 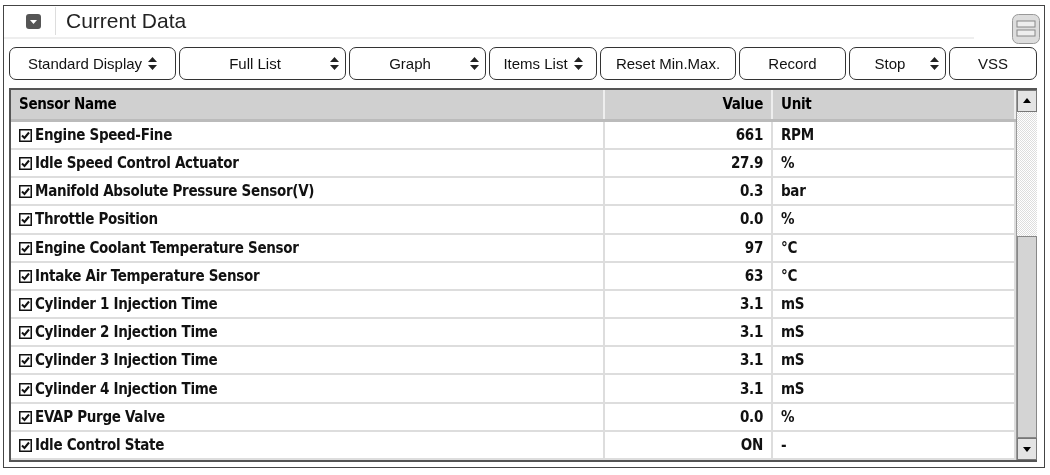 I want to click on scrollbar-thumb, so click(x=1027, y=337).